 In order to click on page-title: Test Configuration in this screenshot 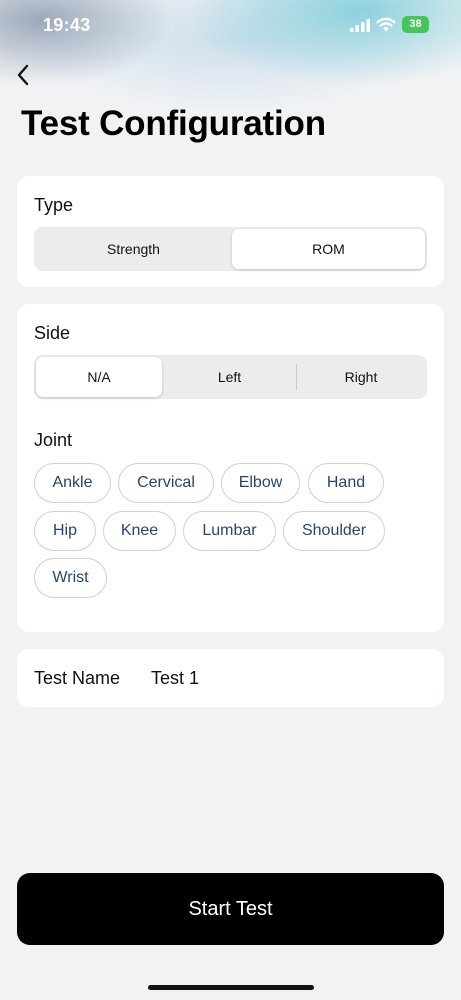, I will do `click(173, 123)`.